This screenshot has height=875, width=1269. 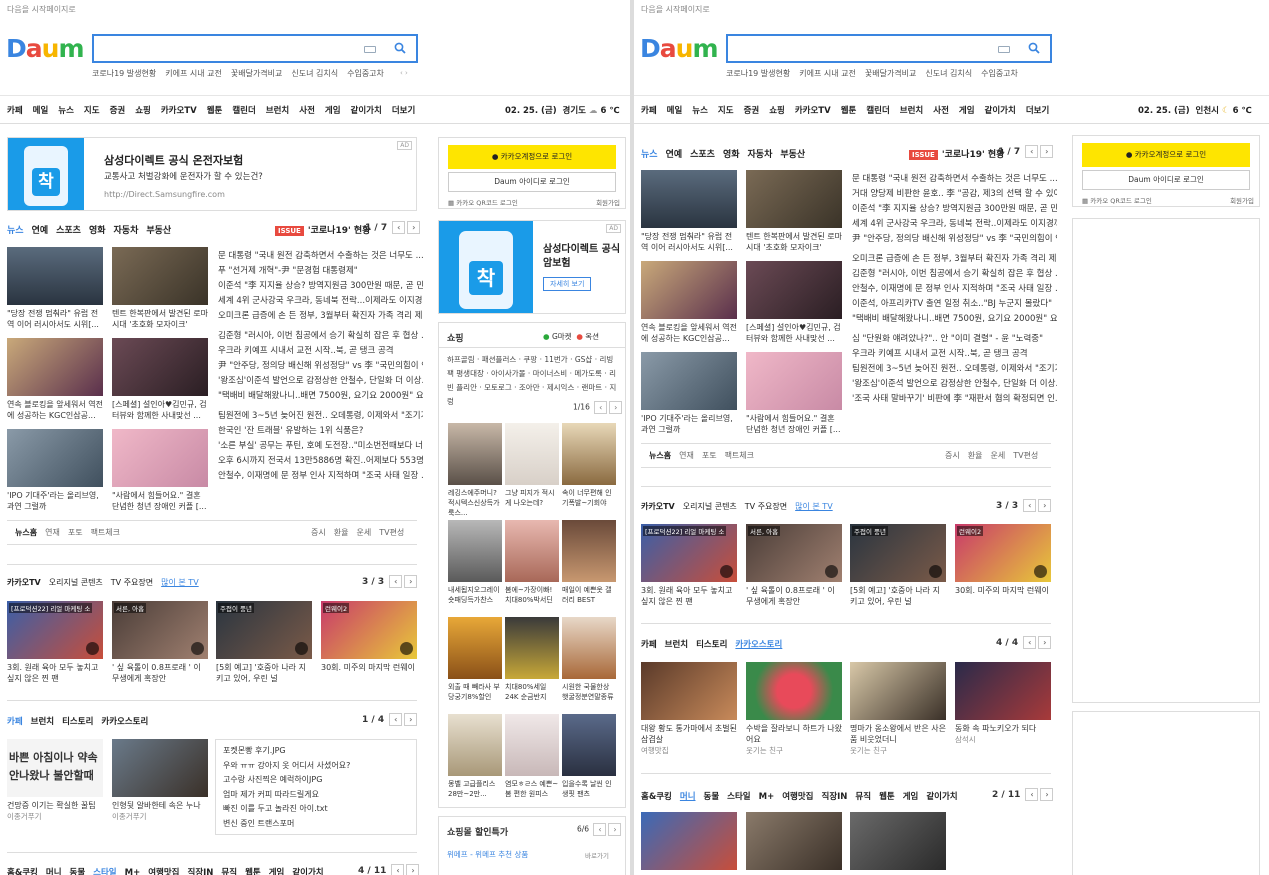 What do you see at coordinates (679, 48) in the screenshot?
I see `daum-logo: Daum` at bounding box center [679, 48].